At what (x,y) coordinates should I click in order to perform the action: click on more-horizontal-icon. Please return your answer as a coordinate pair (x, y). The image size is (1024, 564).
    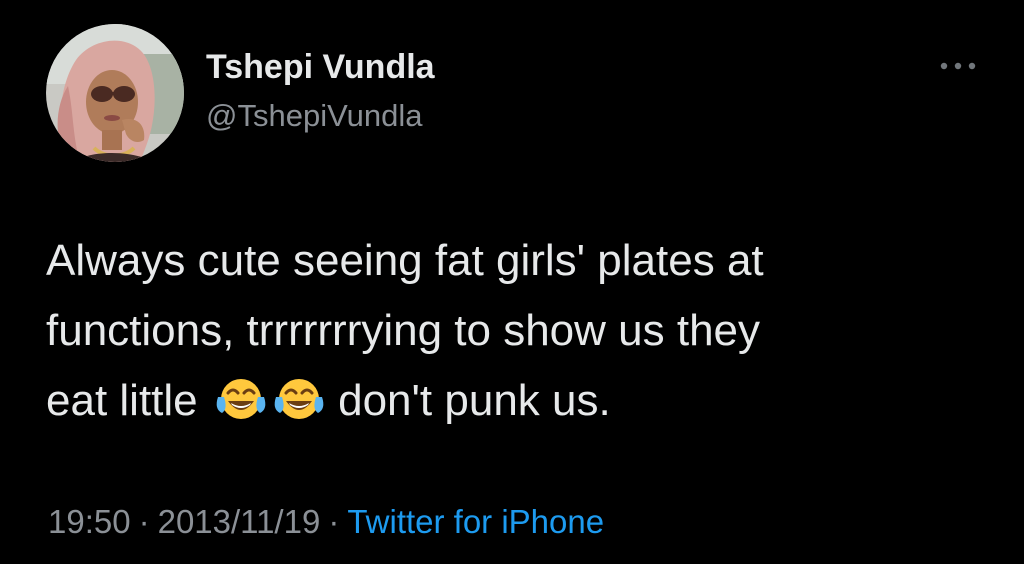
    Looking at the image, I should click on (958, 66).